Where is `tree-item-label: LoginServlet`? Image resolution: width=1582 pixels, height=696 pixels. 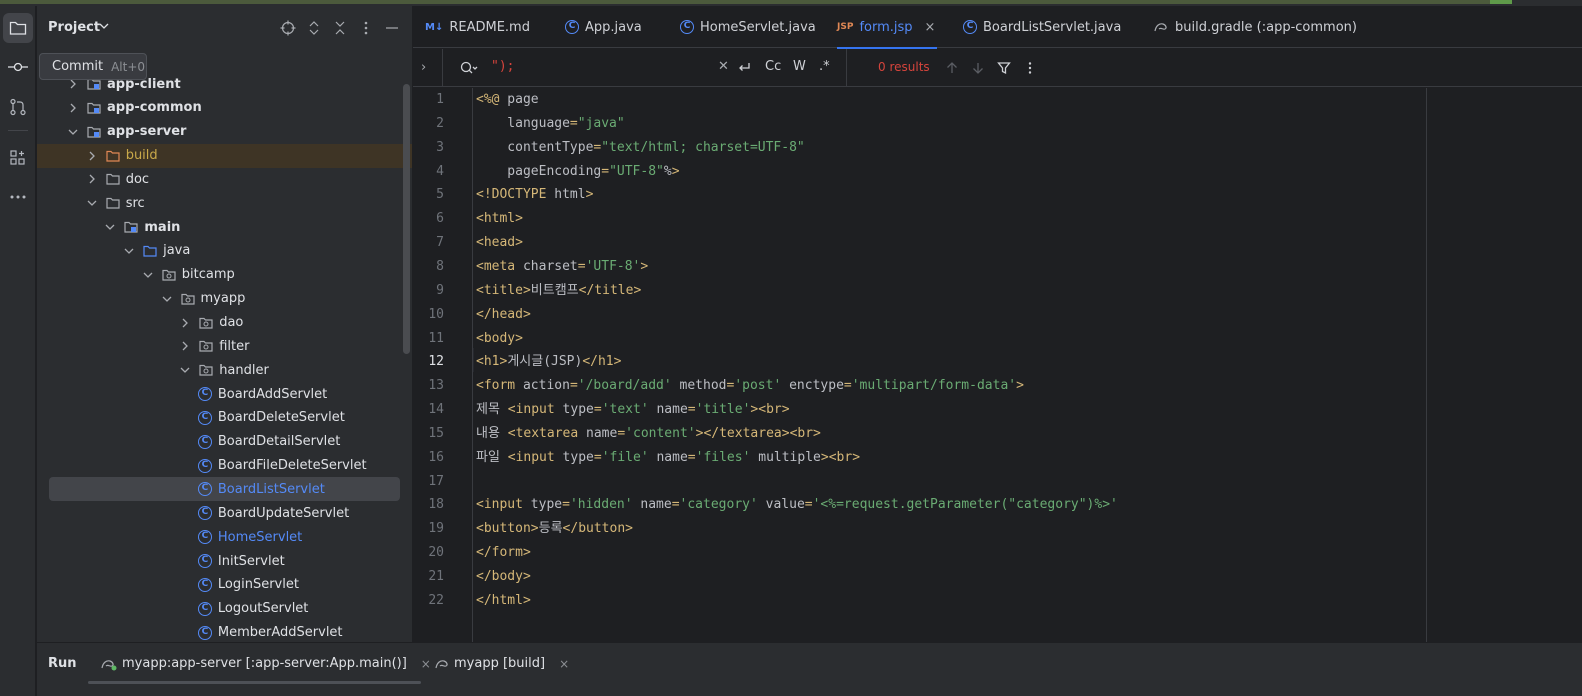
tree-item-label: LoginServlet is located at coordinates (258, 585).